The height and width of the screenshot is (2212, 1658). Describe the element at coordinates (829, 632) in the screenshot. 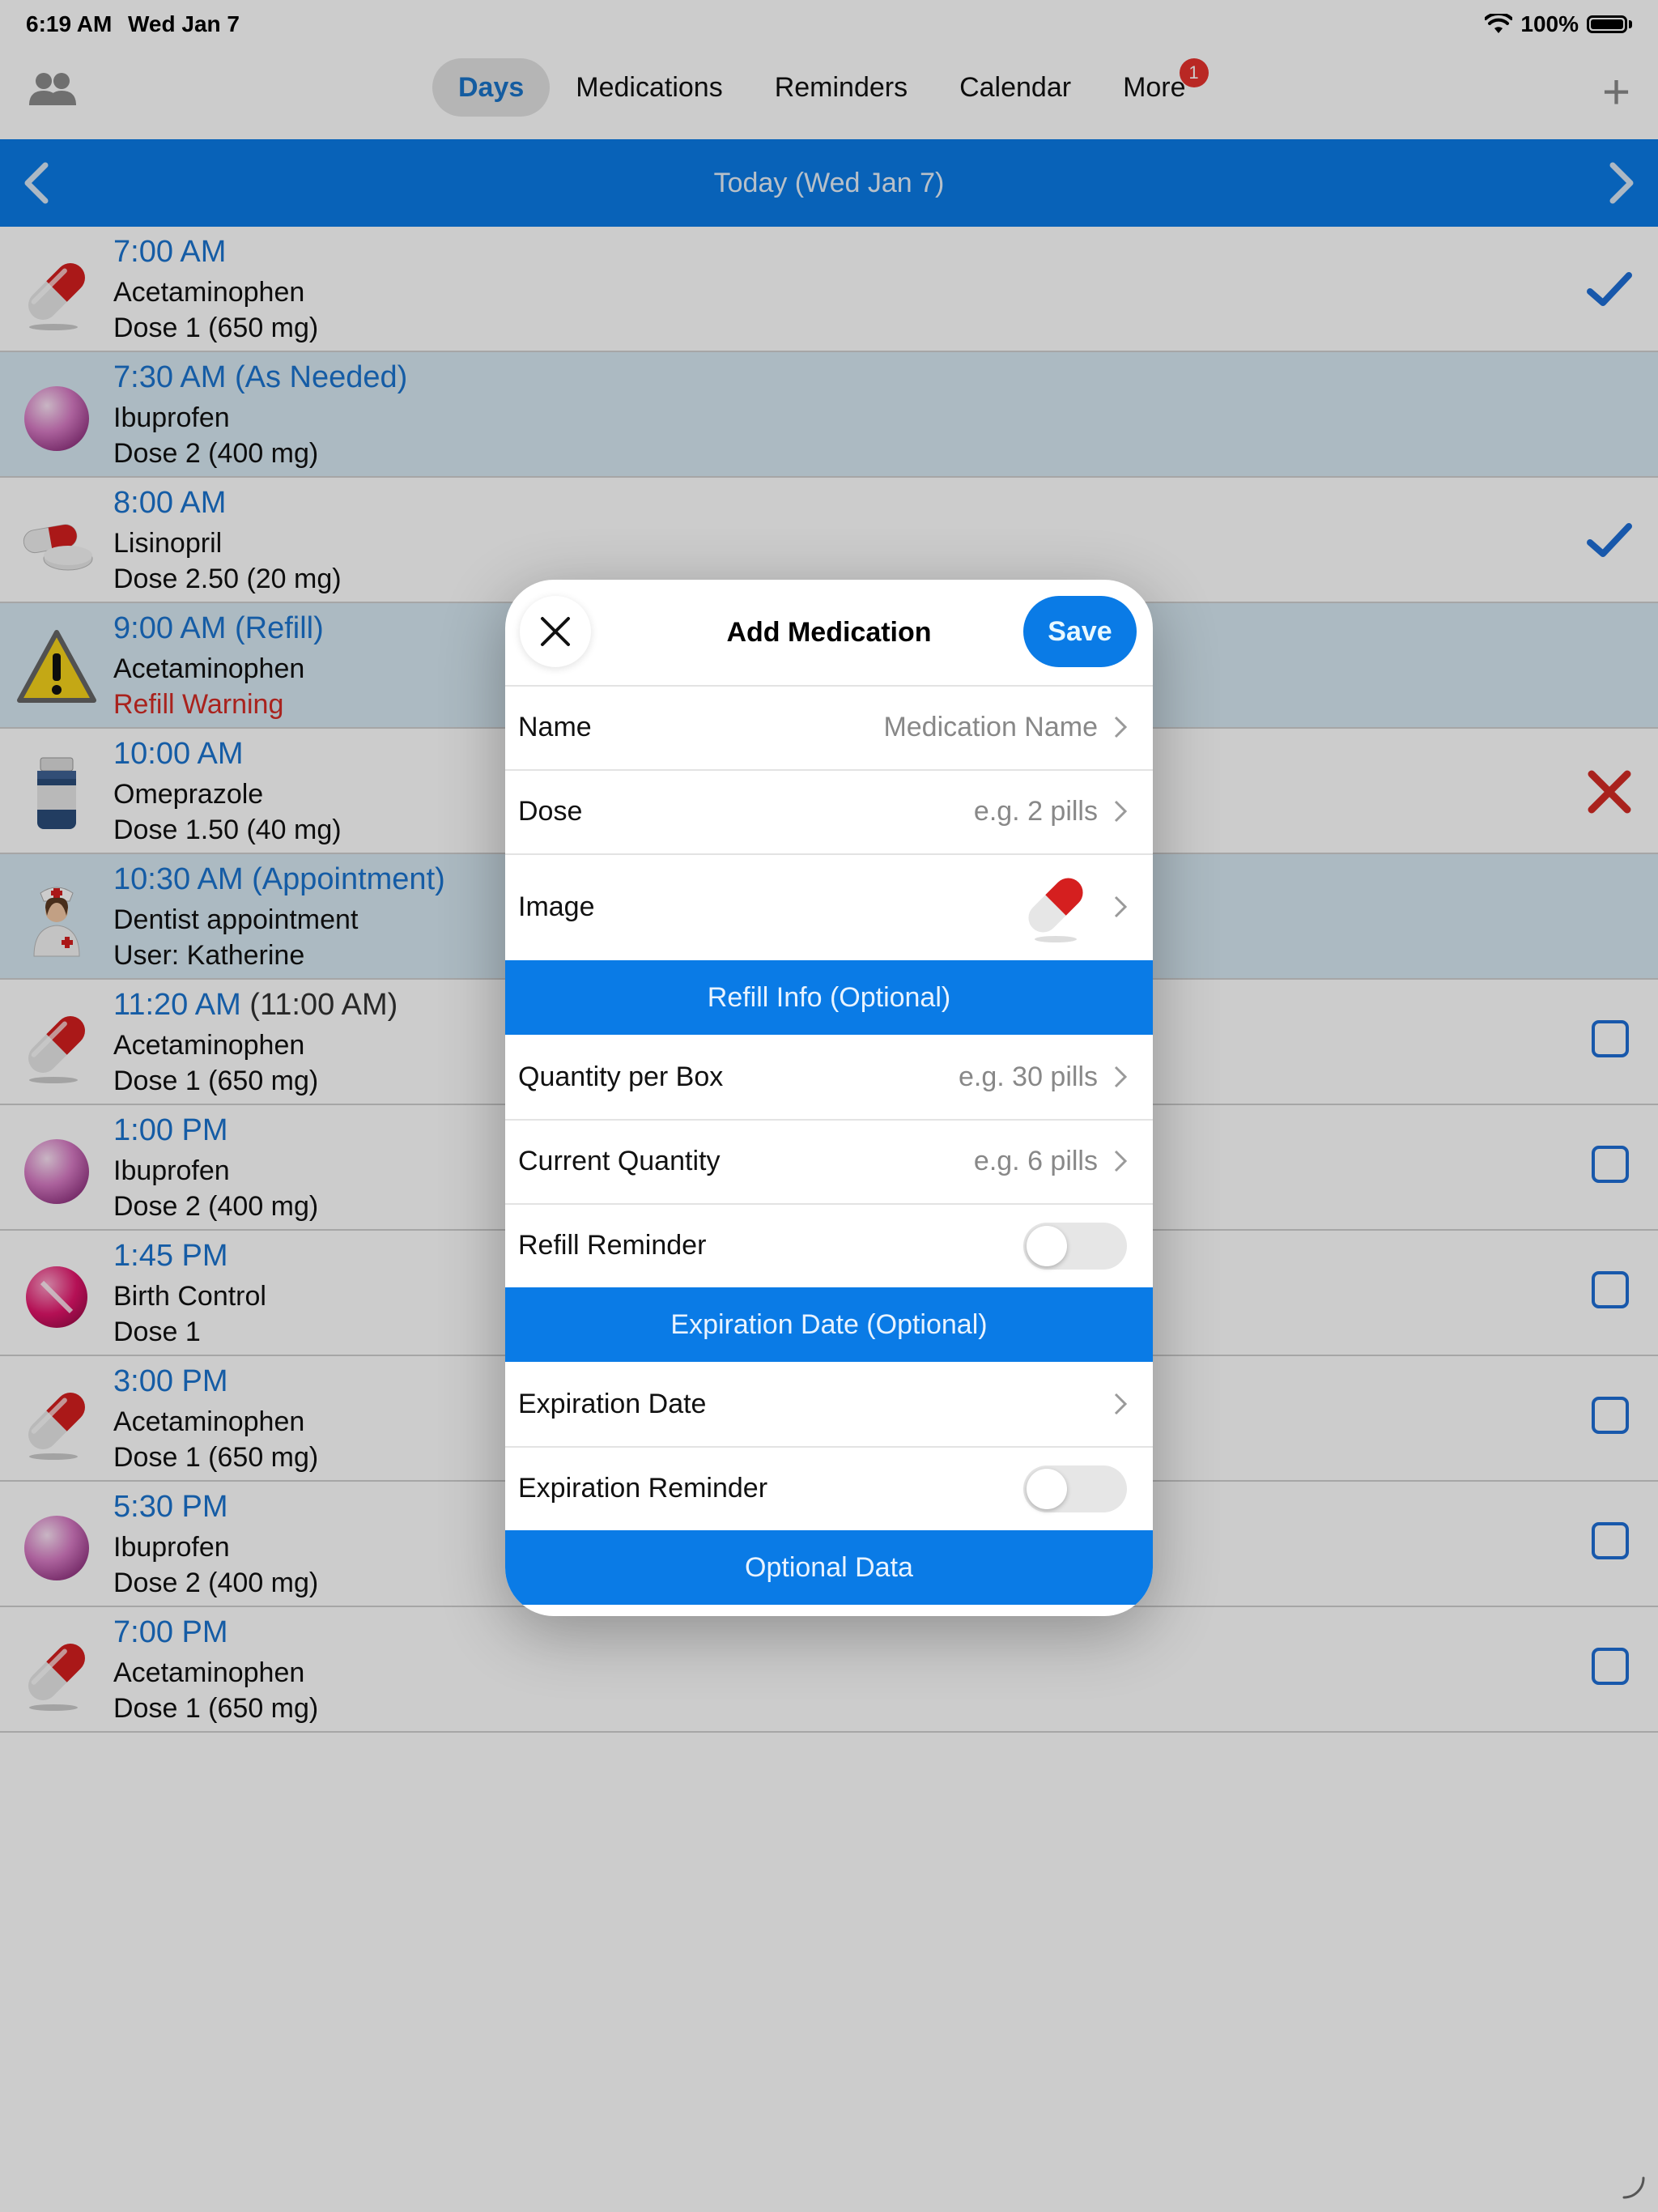

I see `modal-header: Add Medication Save` at that location.